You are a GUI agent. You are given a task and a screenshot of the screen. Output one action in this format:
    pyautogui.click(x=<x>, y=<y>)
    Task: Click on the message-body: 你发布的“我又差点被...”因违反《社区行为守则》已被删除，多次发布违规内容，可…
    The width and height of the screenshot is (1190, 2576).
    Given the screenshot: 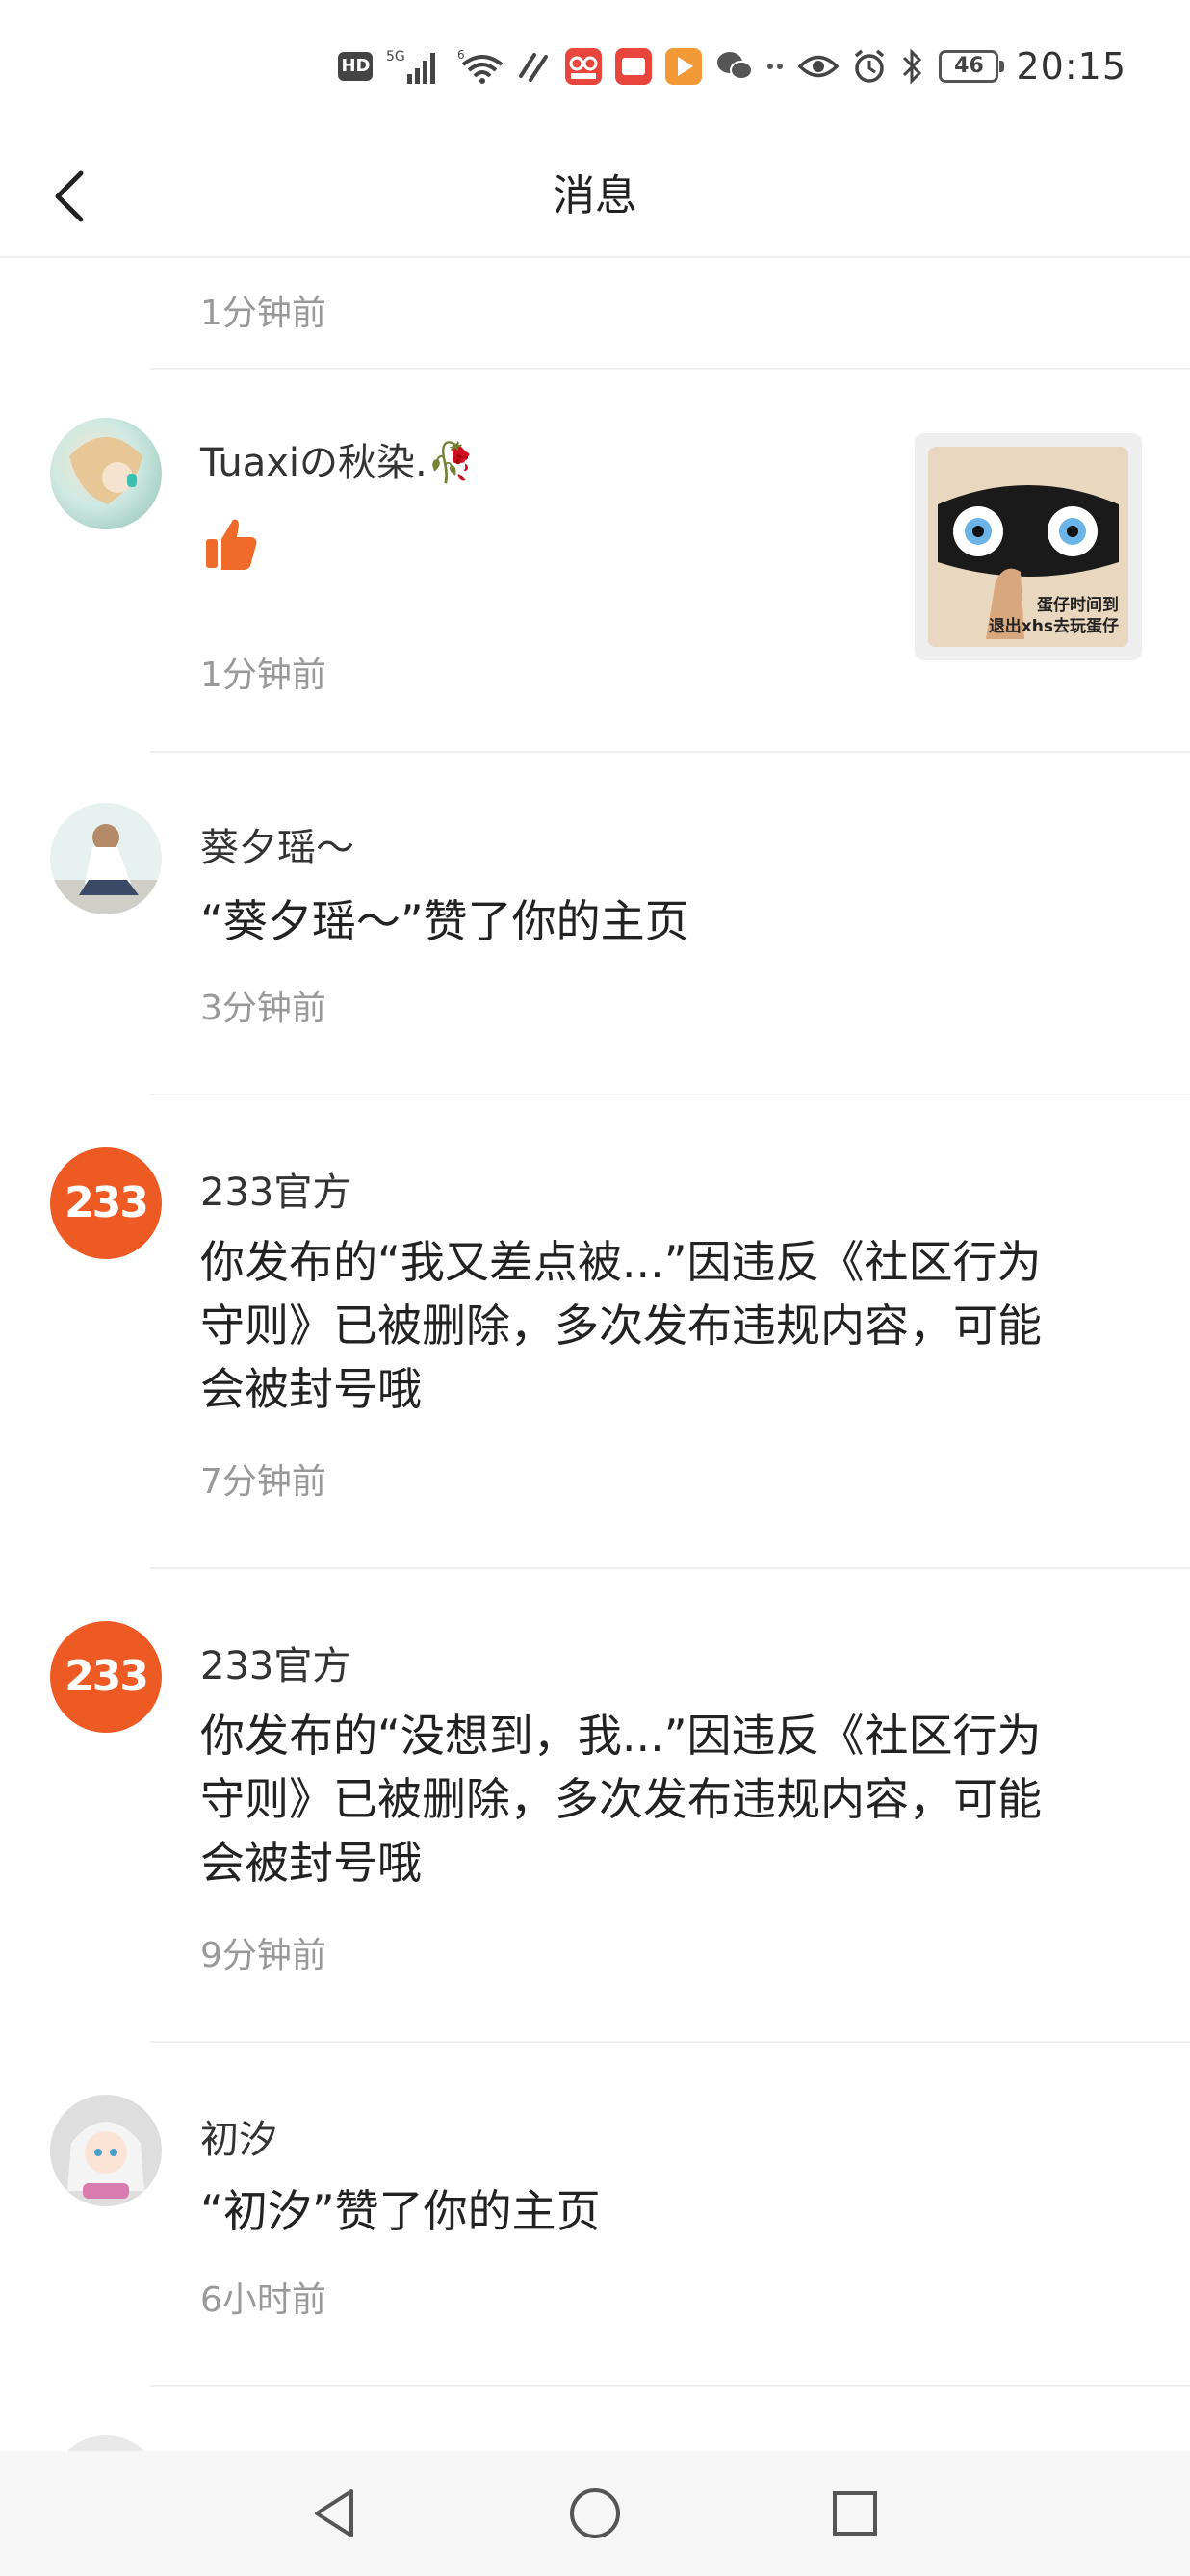 What is the action you would take?
    pyautogui.click(x=621, y=1326)
    